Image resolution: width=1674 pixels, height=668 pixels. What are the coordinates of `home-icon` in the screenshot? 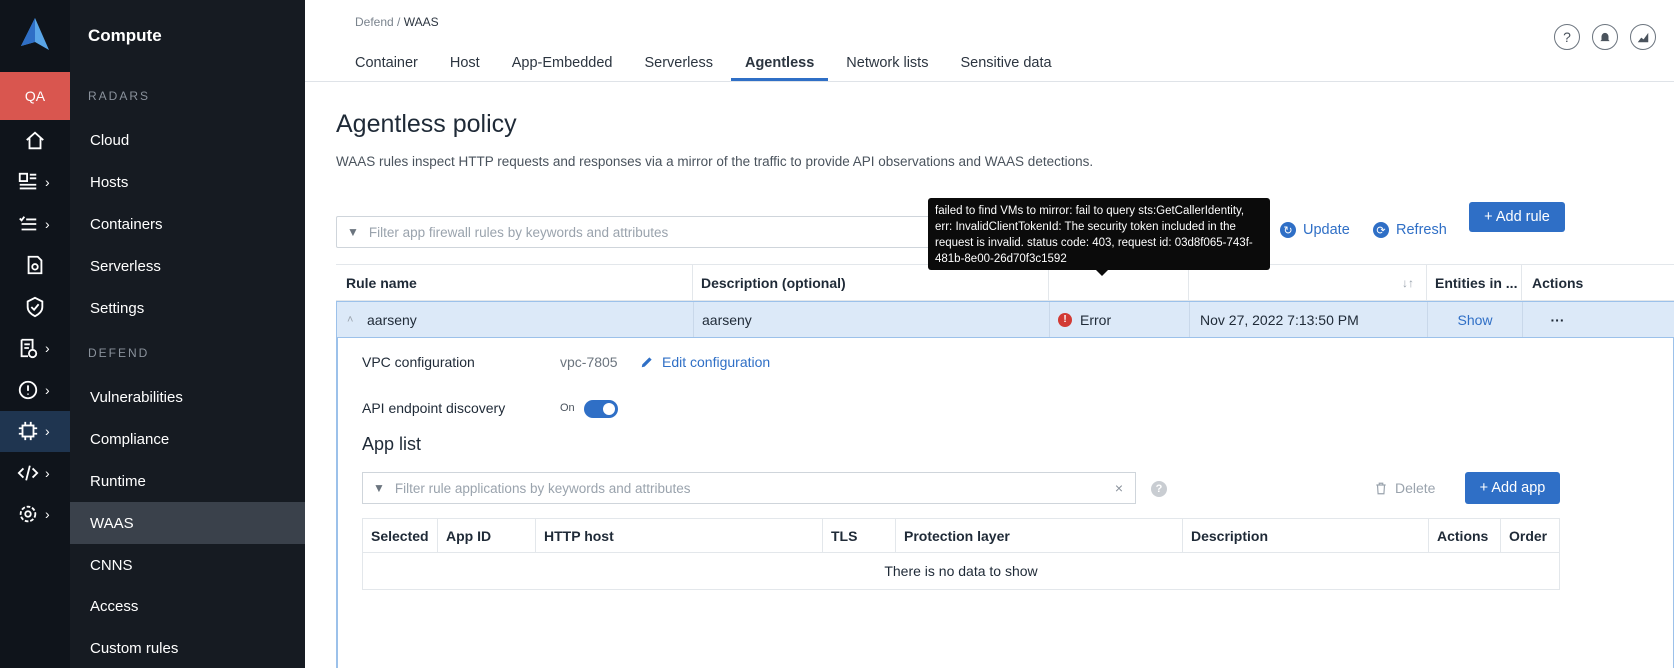 It's located at (35, 140).